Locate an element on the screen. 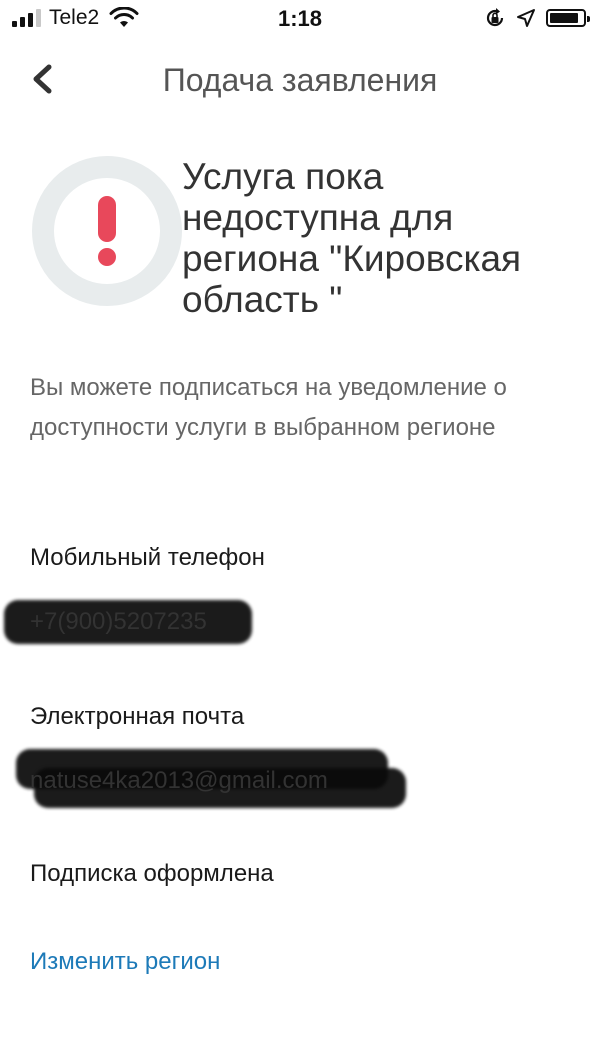 This screenshot has height=1063, width=600. location-icon is located at coordinates (526, 18).